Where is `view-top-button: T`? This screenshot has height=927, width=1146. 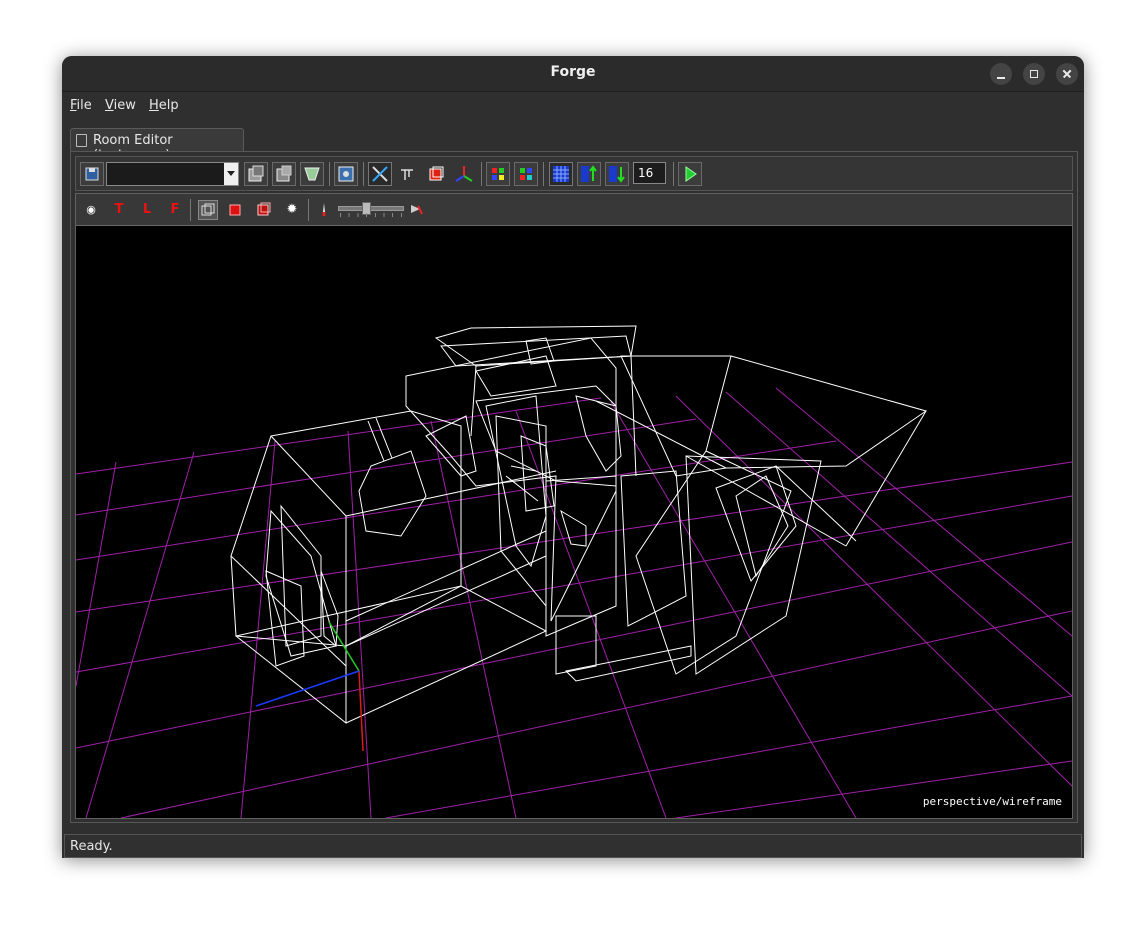 view-top-button: T is located at coordinates (119, 210).